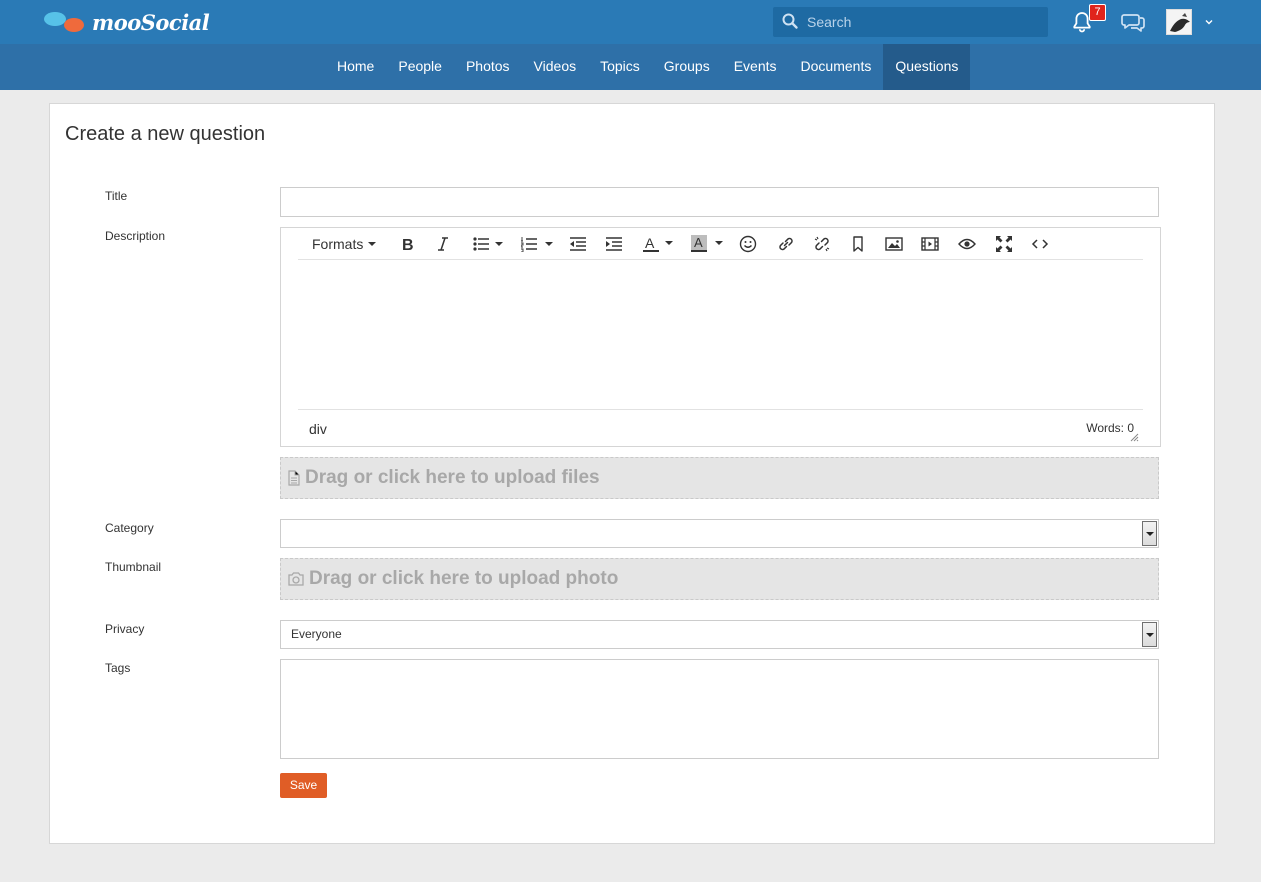 This screenshot has width=1261, height=882. What do you see at coordinates (790, 21) in the screenshot?
I see `search-icon` at bounding box center [790, 21].